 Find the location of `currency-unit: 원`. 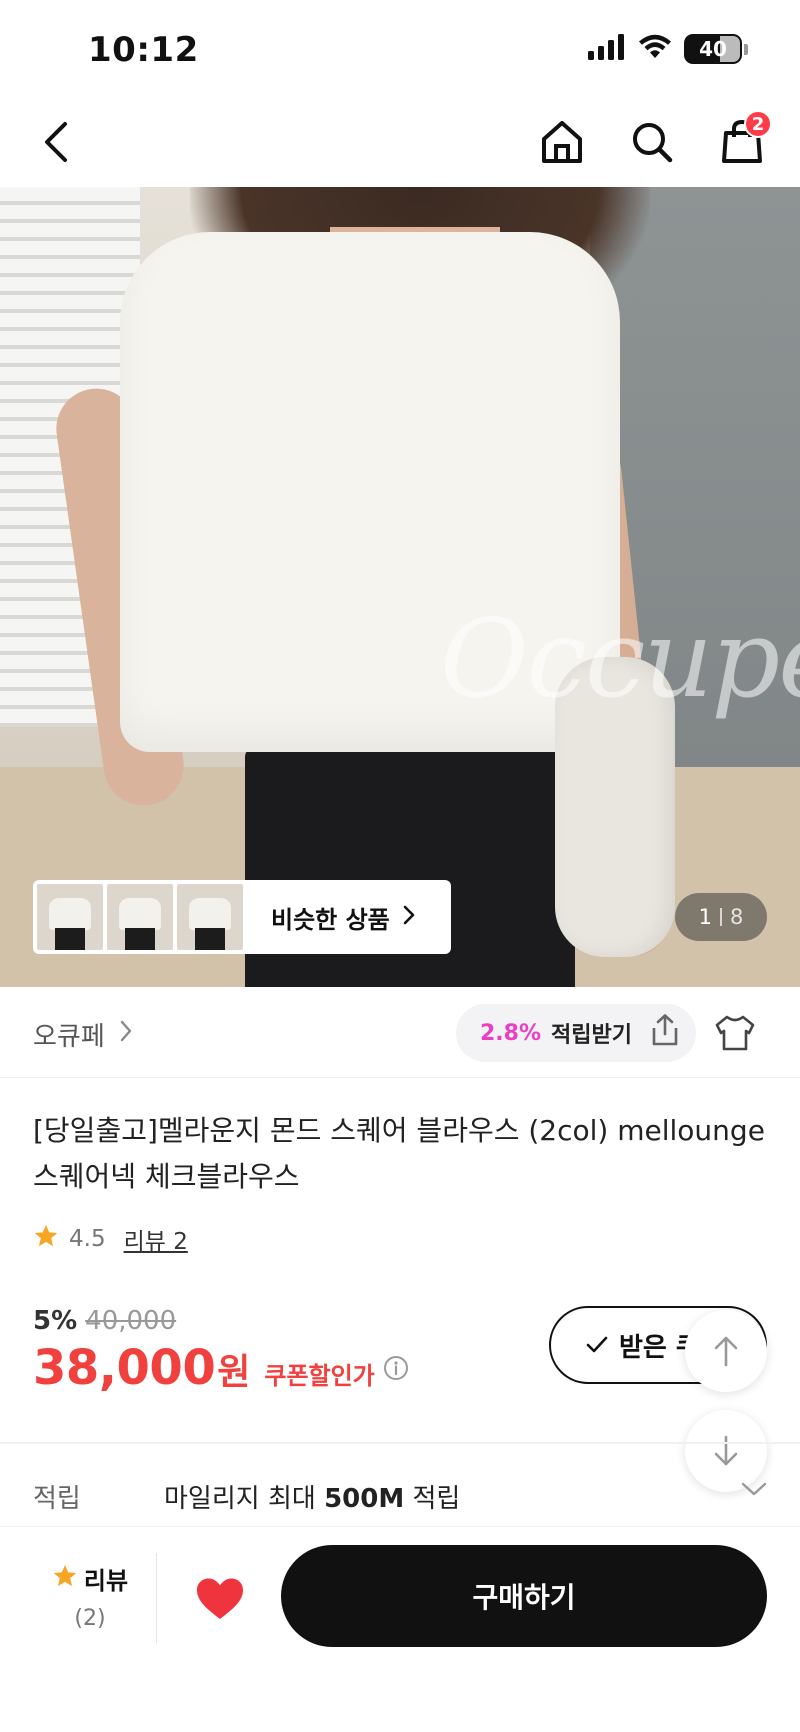

currency-unit: 원 is located at coordinates (234, 1372).